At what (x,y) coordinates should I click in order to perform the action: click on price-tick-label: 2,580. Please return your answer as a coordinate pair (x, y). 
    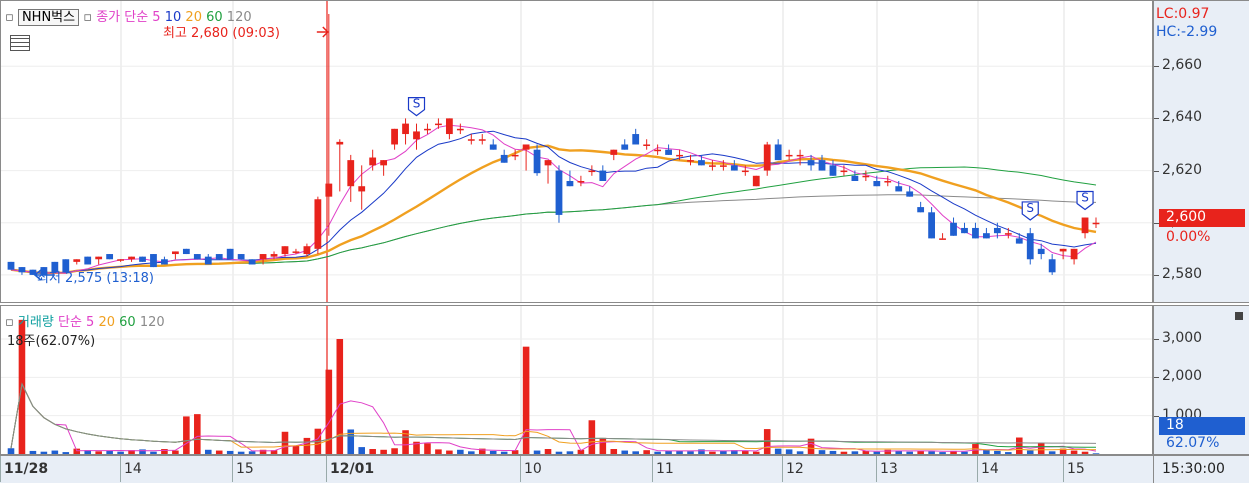
    Looking at the image, I should click on (1182, 273).